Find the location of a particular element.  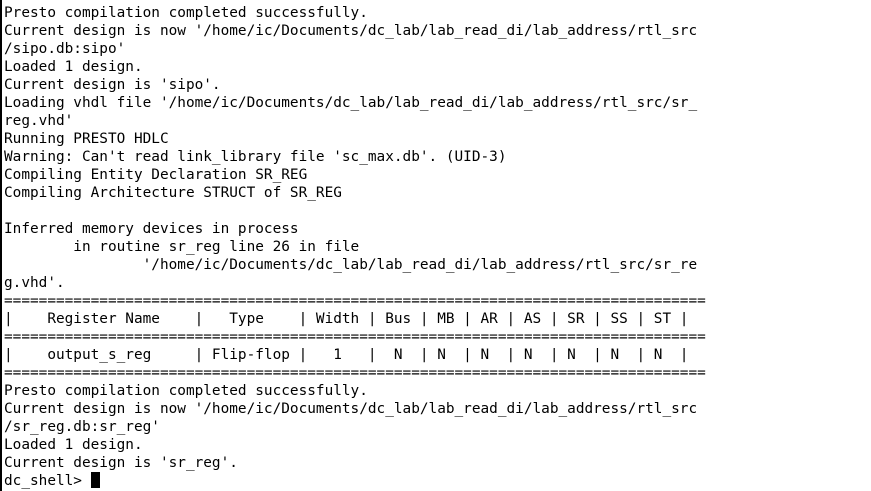

text-cursor is located at coordinates (95, 480).